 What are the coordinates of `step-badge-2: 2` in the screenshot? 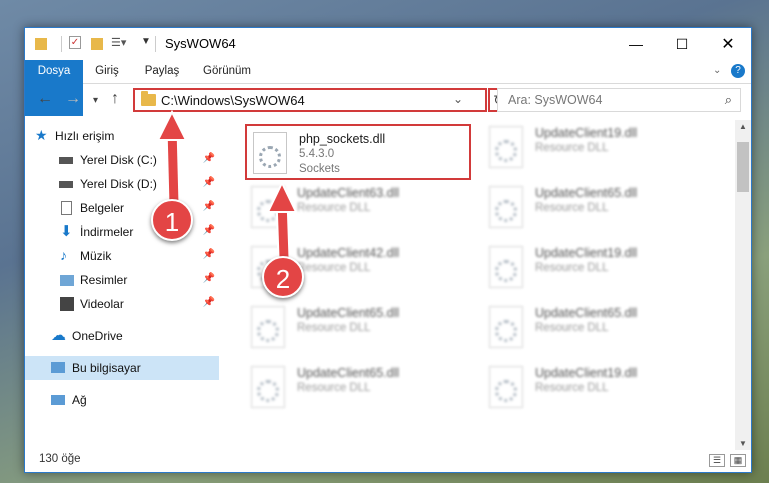 It's located at (283, 277).